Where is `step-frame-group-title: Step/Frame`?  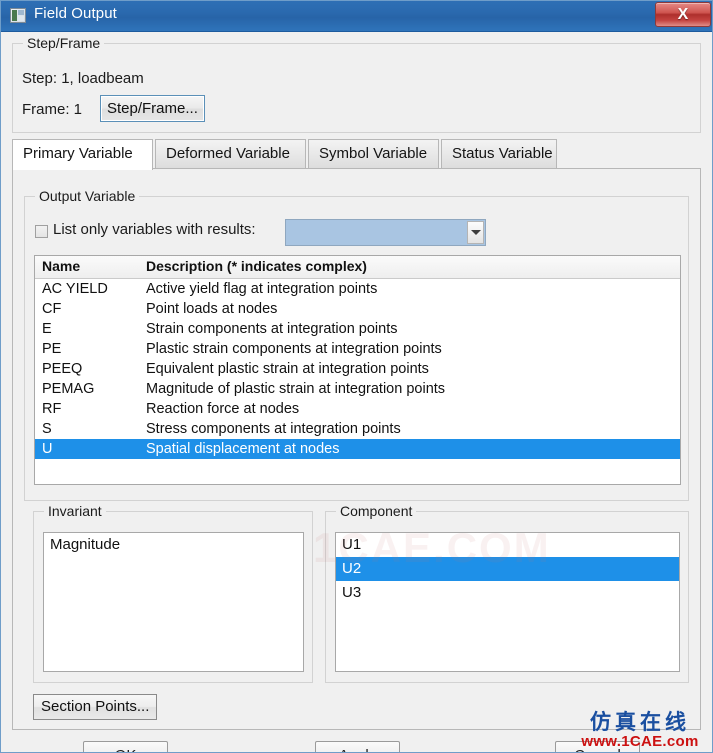
step-frame-group-title: Step/Frame is located at coordinates (64, 43).